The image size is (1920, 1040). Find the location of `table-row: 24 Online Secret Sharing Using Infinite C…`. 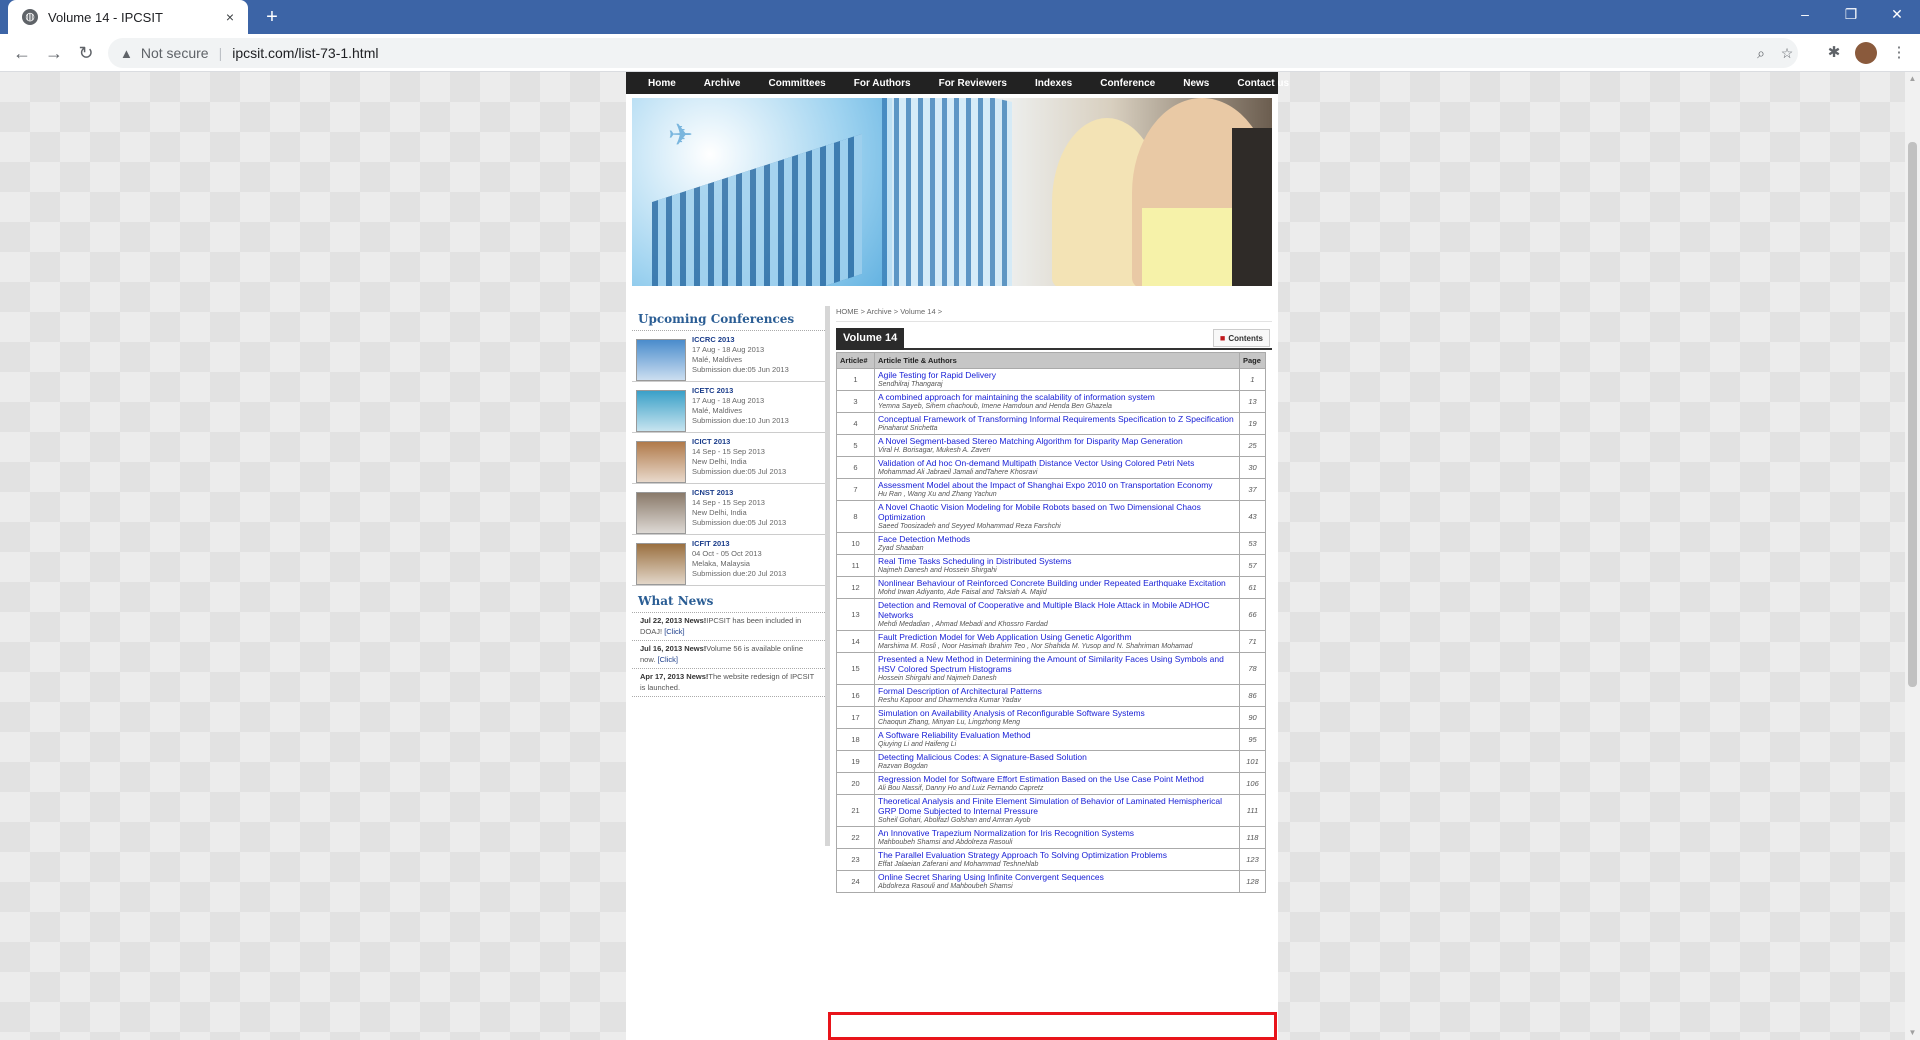

table-row: 24 Online Secret Sharing Using Infinite C… is located at coordinates (1051, 881).